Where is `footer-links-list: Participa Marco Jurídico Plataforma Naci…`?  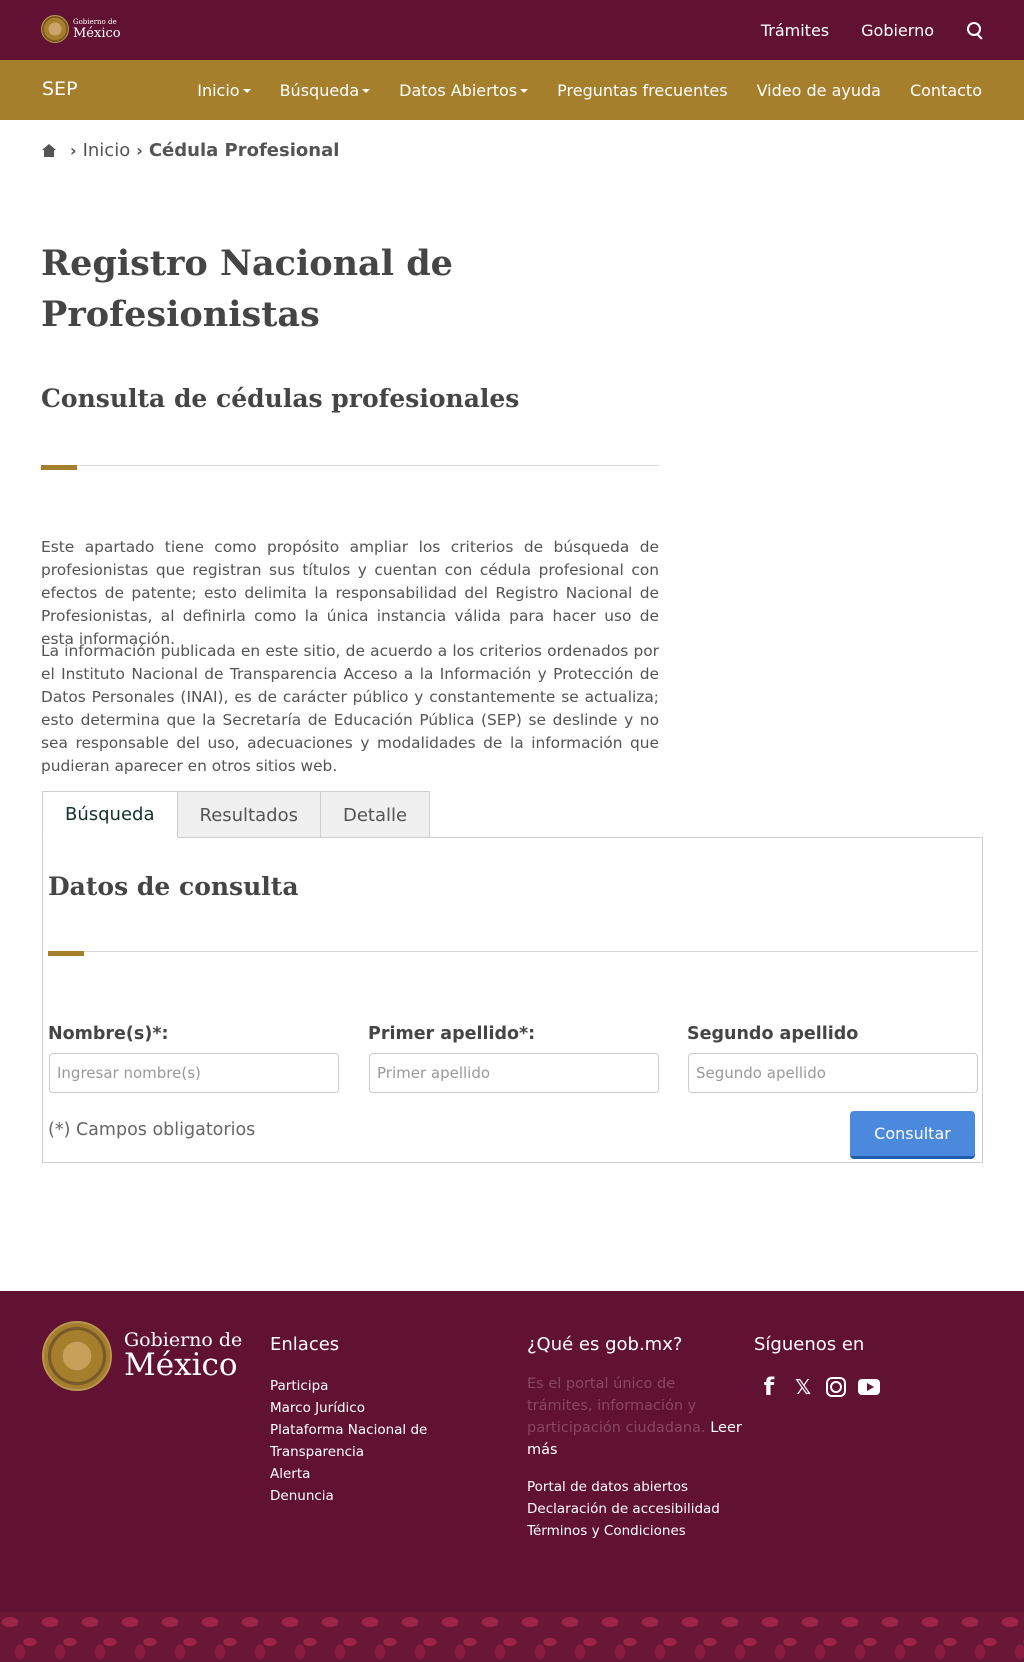 footer-links-list: Participa Marco Jurídico Plataforma Naci… is located at coordinates (355, 1441).